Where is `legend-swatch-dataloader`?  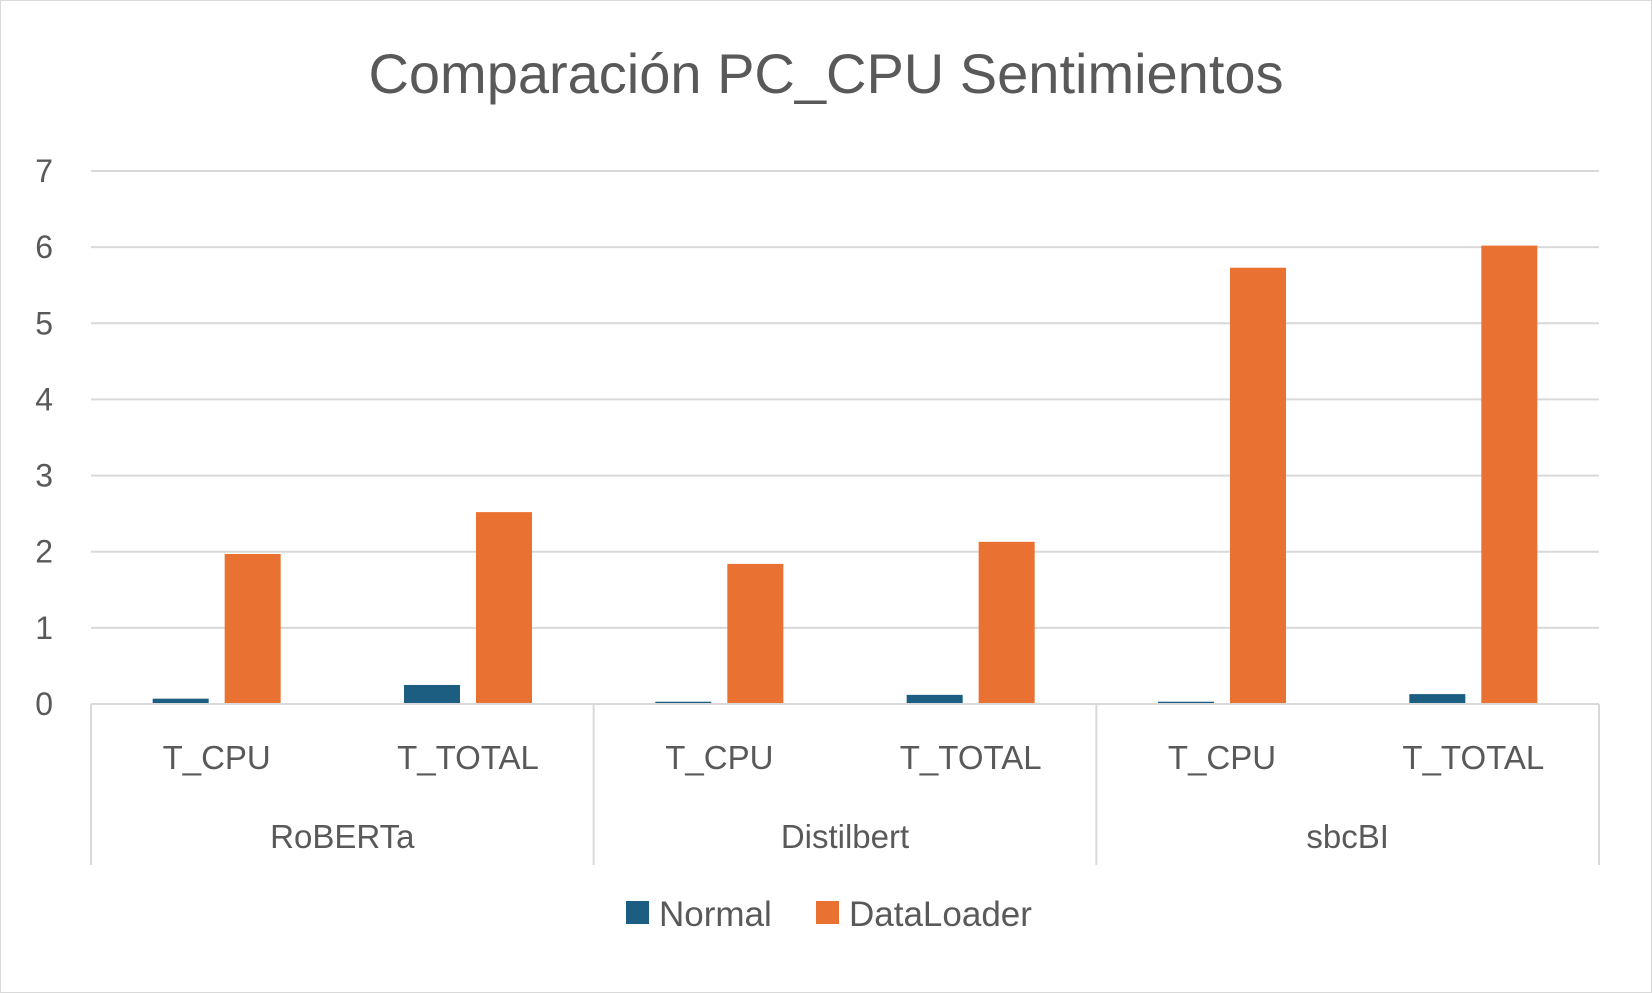
legend-swatch-dataloader is located at coordinates (827, 912).